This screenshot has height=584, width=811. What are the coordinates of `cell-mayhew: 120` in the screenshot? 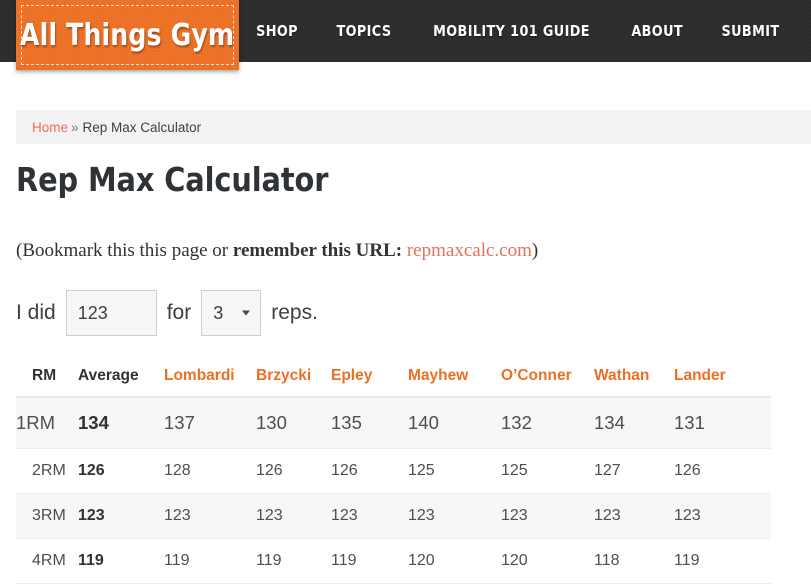 It's located at (454, 561).